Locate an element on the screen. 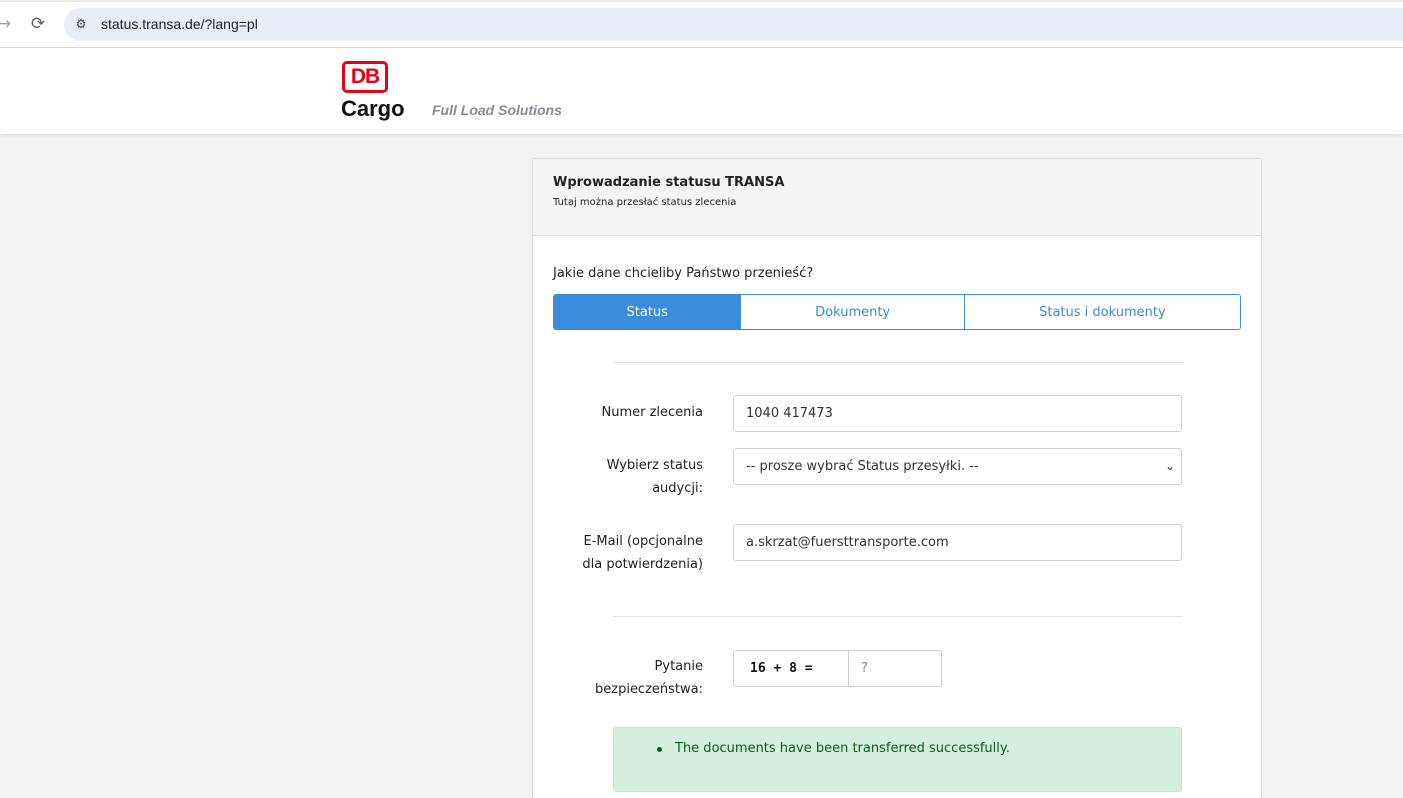 The image size is (1403, 798). tab-status-and-documents: Status i dokumenty is located at coordinates (1101, 312).